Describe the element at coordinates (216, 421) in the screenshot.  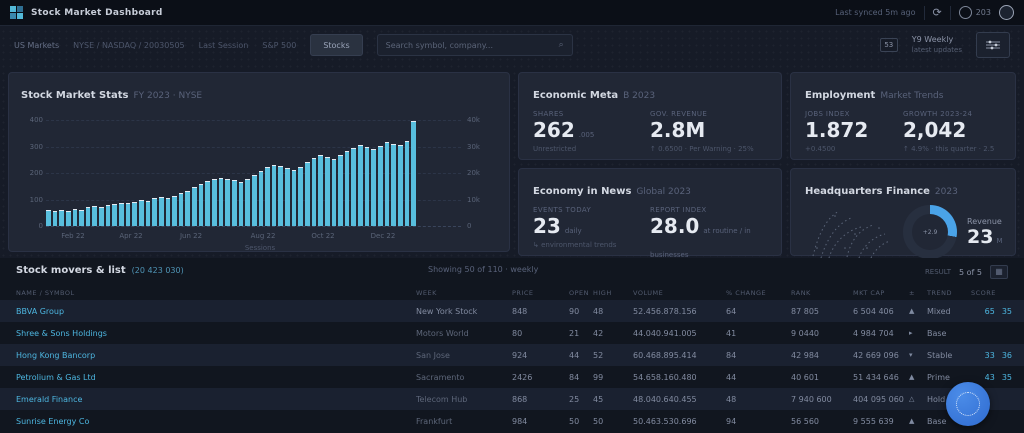
I see `stock-name-link: Sunrise Energy Co` at that location.